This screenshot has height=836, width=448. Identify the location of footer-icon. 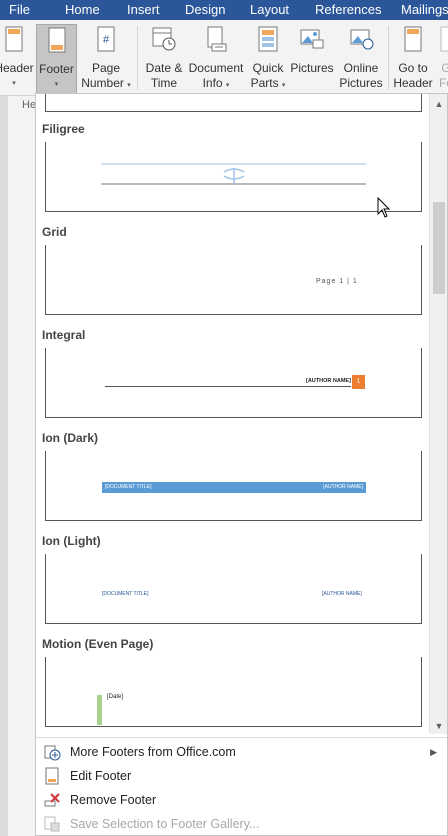
(56, 40).